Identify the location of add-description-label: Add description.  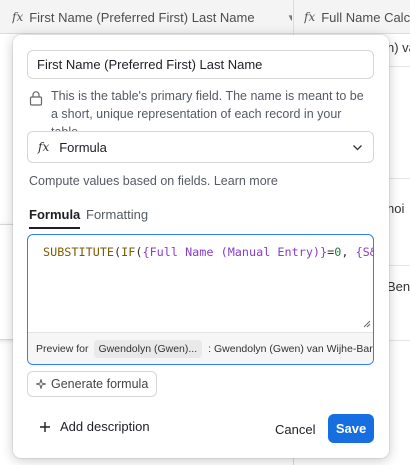
(105, 426).